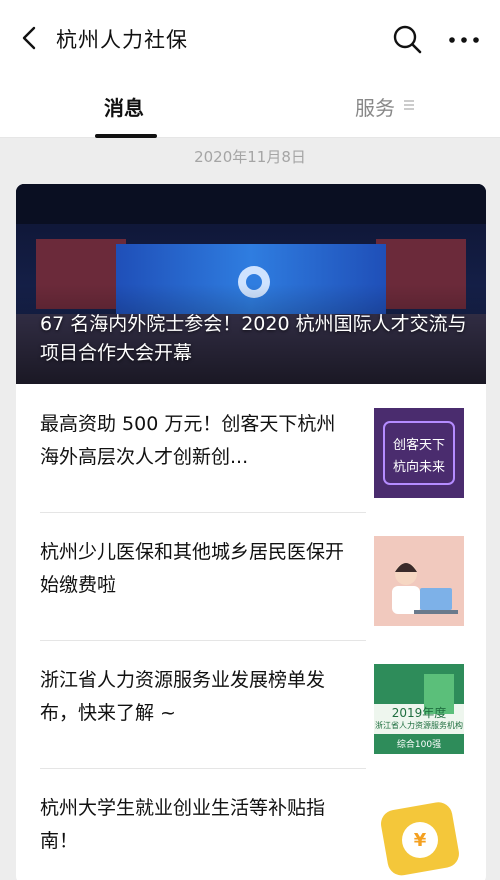 The height and width of the screenshot is (880, 500). I want to click on account-title: 杭州人力社保, so click(122, 40).